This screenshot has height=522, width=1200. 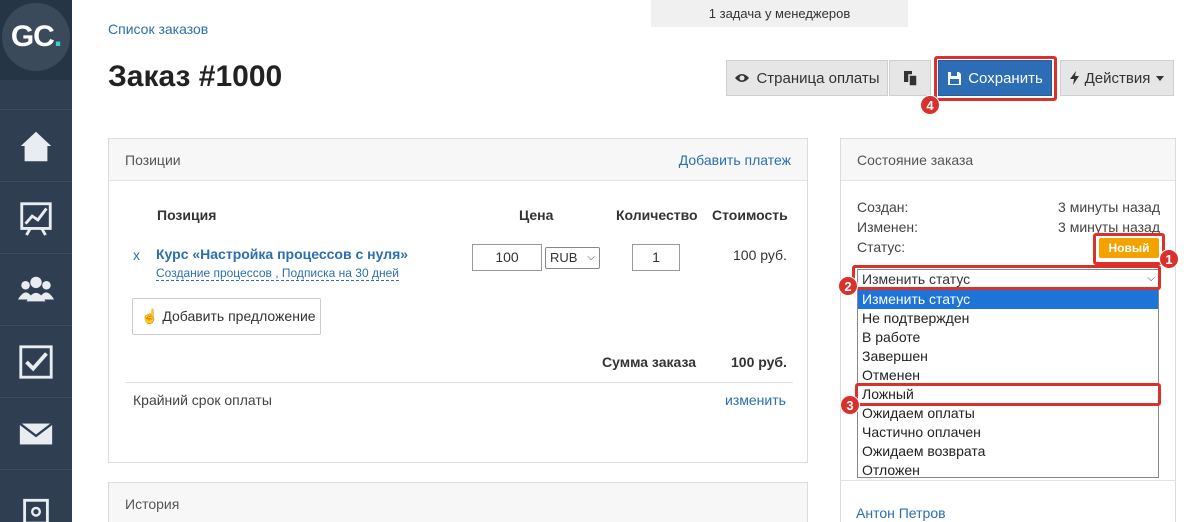 I want to click on mail-icon, so click(x=36, y=433).